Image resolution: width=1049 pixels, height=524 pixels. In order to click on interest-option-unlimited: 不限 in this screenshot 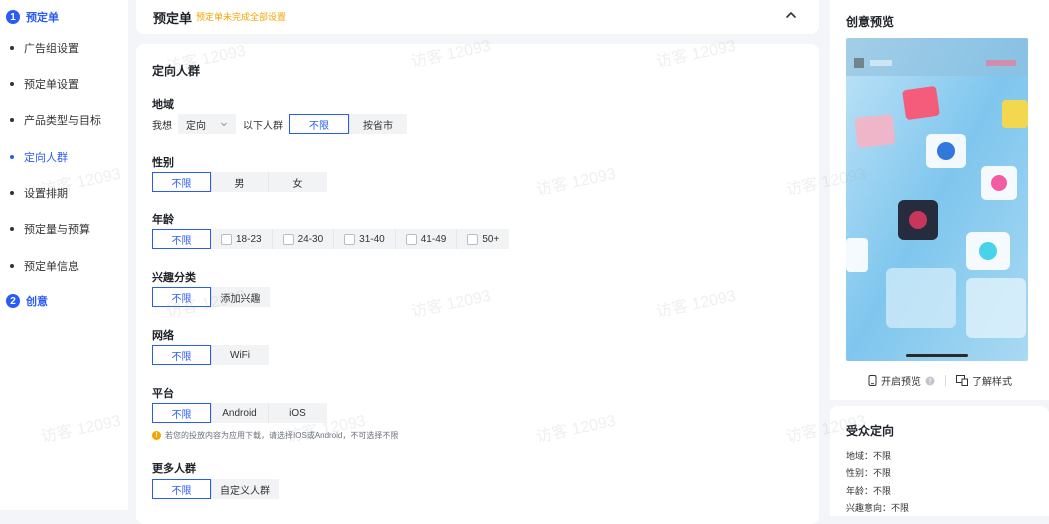, I will do `click(181, 297)`.